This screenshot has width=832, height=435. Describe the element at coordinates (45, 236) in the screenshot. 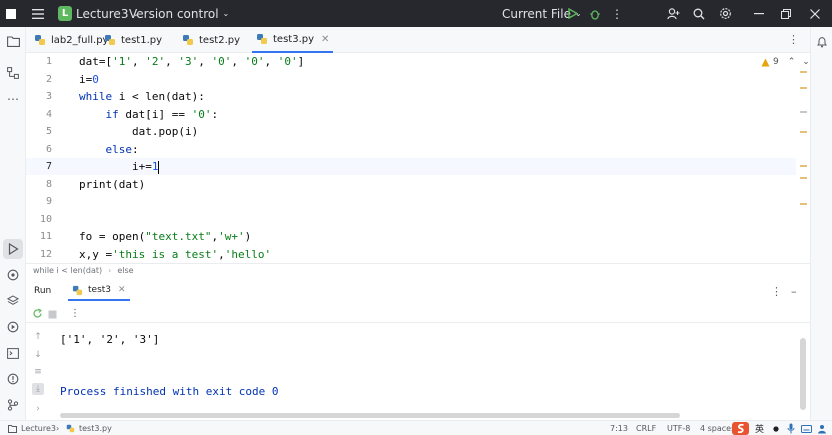

I see `line-number: 11` at that location.